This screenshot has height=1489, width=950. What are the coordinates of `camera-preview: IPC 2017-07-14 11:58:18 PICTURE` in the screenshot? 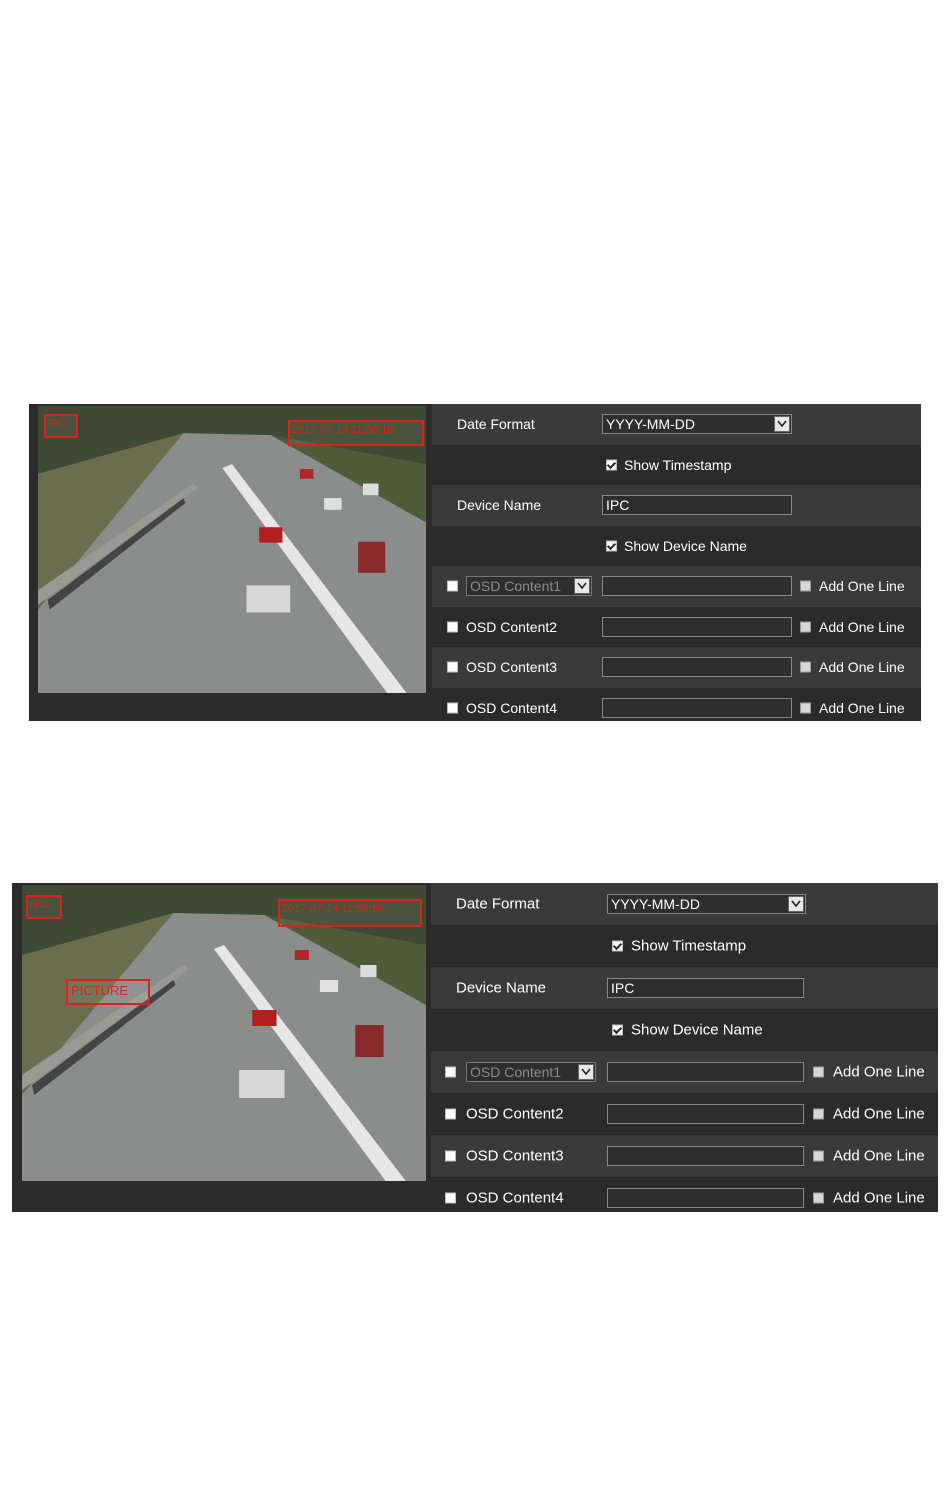 It's located at (224, 1033).